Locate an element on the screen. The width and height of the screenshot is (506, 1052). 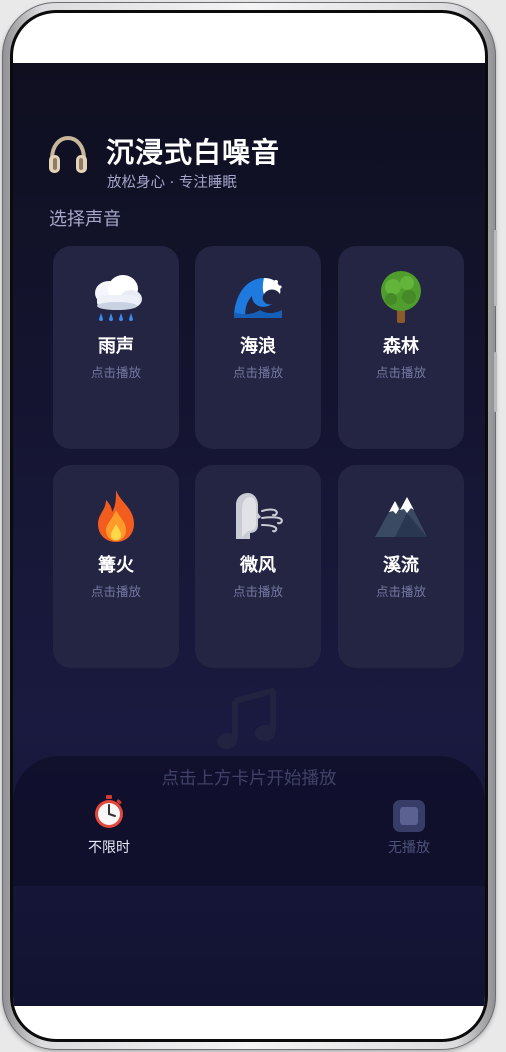
sound-card-rain: 雨声 点击播放 is located at coordinates (116, 347).